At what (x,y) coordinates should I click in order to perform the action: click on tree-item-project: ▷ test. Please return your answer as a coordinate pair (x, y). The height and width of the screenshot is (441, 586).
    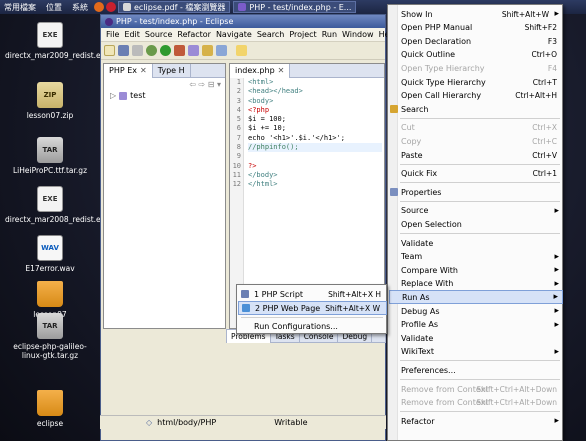
    Looking at the image, I should click on (167, 95).